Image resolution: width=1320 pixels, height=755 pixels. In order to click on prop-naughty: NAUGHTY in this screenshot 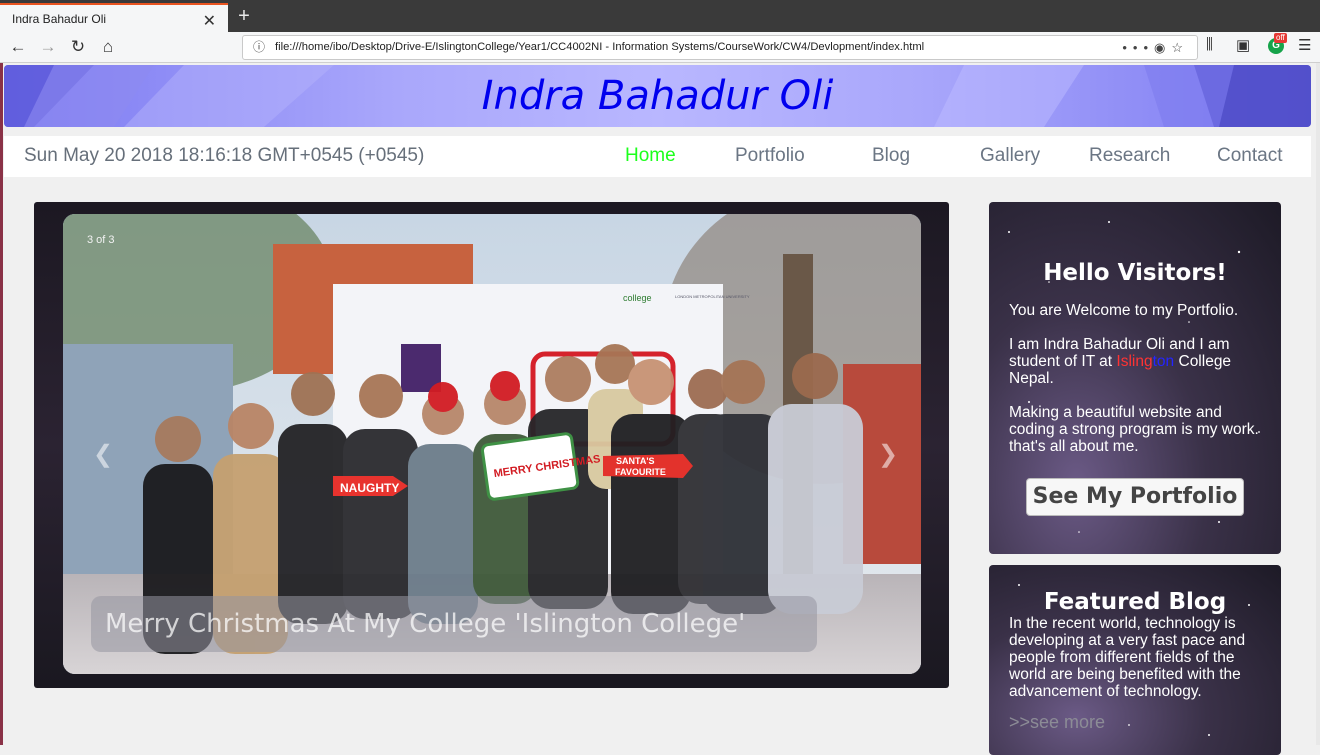, I will do `click(369, 488)`.